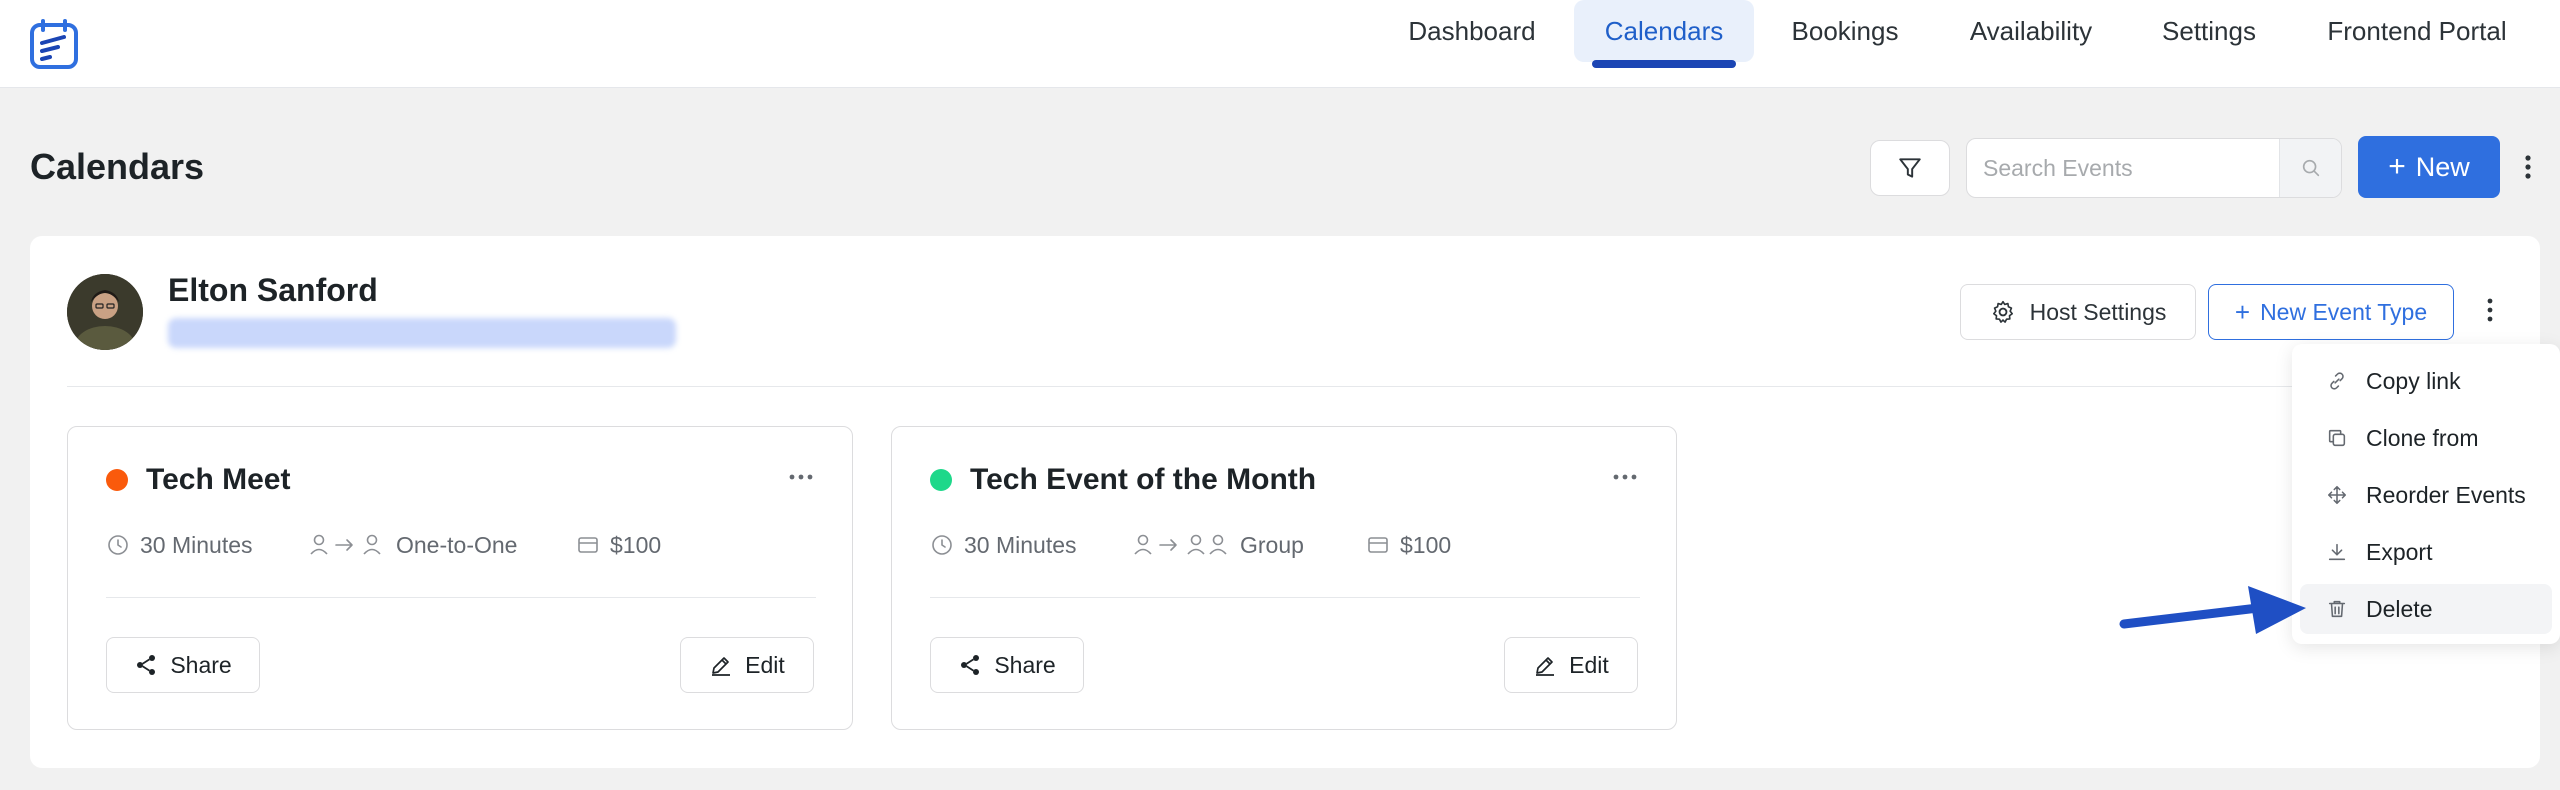  Describe the element at coordinates (2098, 311) in the screenshot. I see `host-settings-label: Host Settings` at that location.